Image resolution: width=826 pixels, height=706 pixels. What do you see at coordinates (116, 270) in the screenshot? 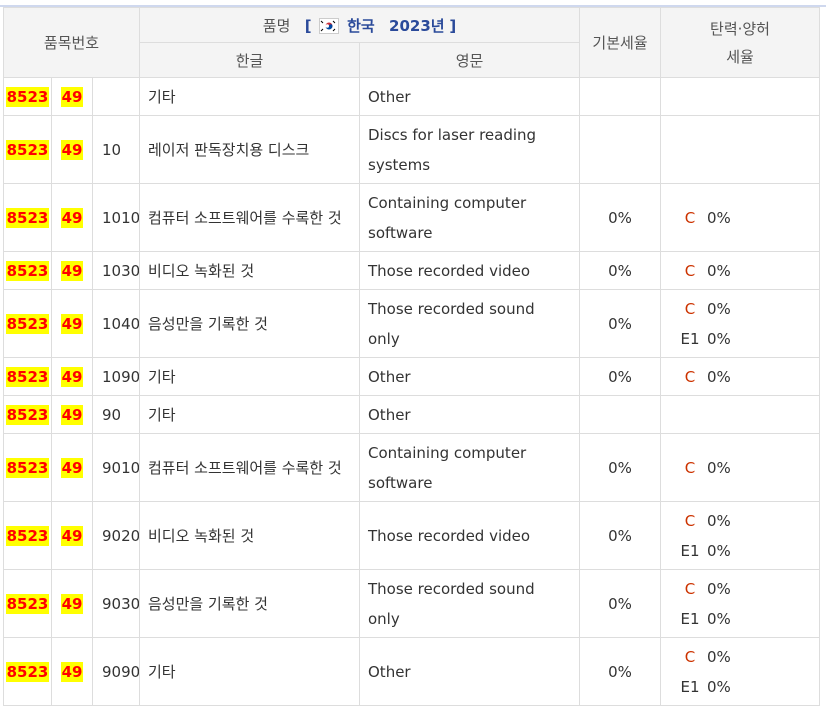
I see `hs-detail-code: 1030` at bounding box center [116, 270].